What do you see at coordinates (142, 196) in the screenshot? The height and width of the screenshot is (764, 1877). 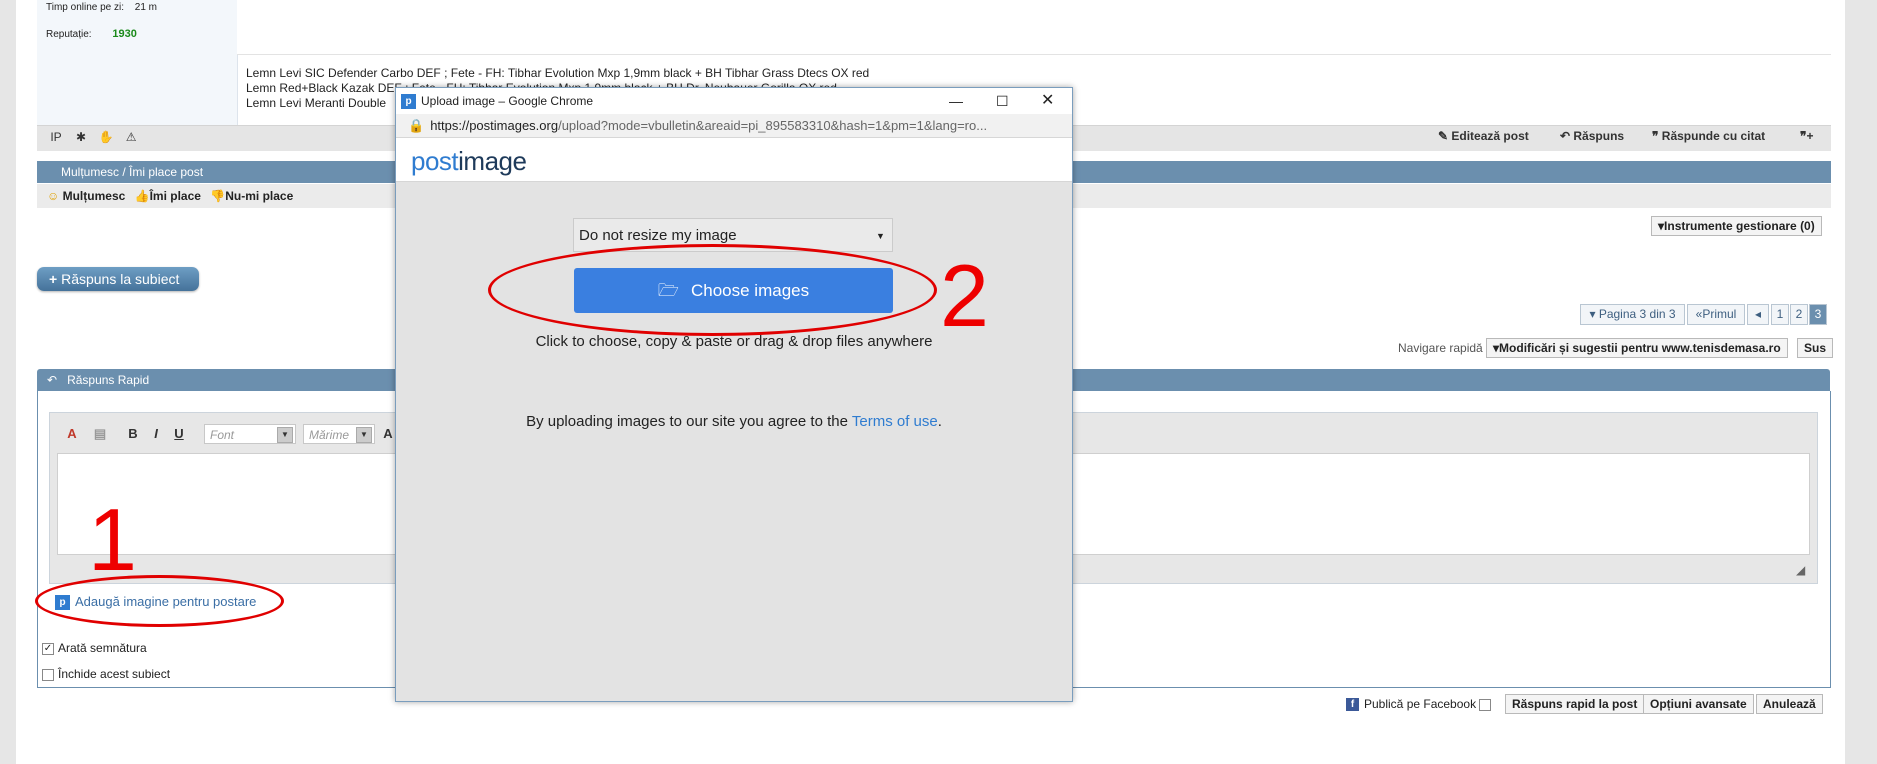 I see `thumbs-up-icon: 👍` at bounding box center [142, 196].